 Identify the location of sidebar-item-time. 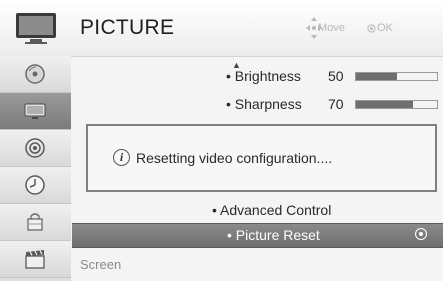
(35, 185).